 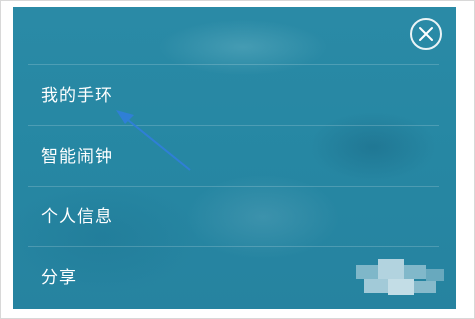 What do you see at coordinates (153, 140) in the screenshot?
I see `annotation-arrow-icon` at bounding box center [153, 140].